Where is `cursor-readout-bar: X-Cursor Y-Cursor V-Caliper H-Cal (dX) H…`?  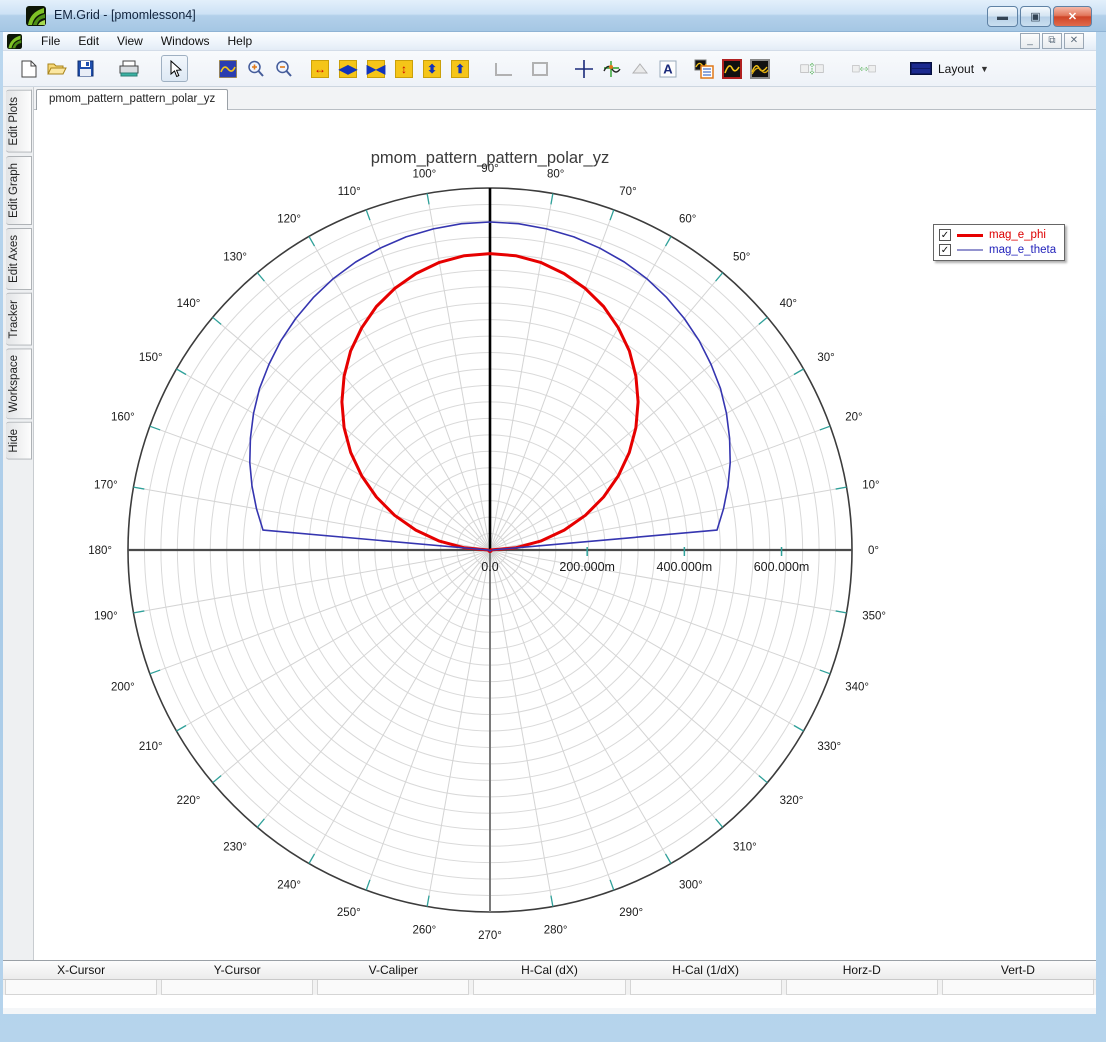
cursor-readout-bar: X-Cursor Y-Cursor V-Caliper H-Cal (dX) H… is located at coordinates (549, 984).